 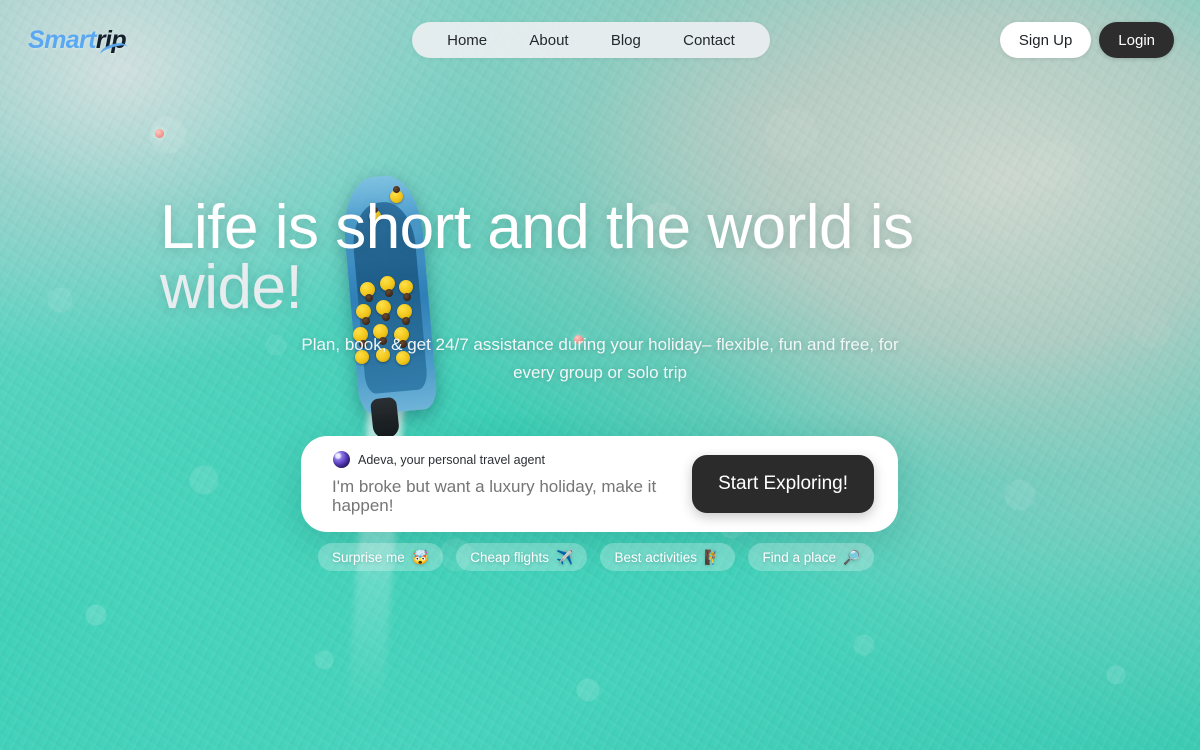 What do you see at coordinates (512, 496) in the screenshot?
I see `search-input` at bounding box center [512, 496].